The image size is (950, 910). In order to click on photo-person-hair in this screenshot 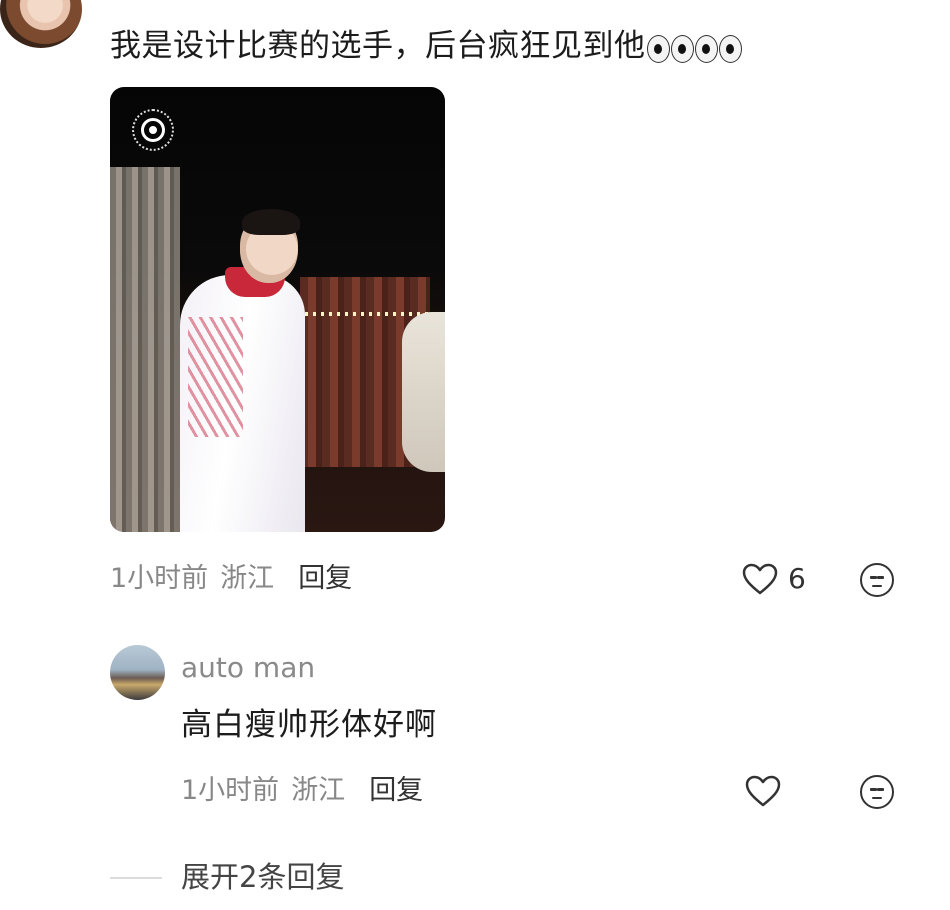, I will do `click(271, 222)`.